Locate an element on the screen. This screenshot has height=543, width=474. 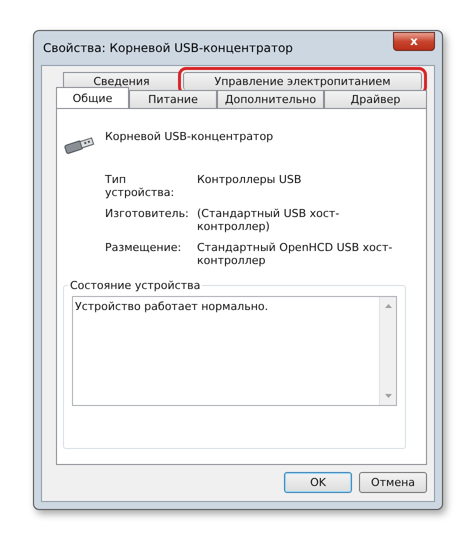
dialog-button: Отмена is located at coordinates (393, 482).